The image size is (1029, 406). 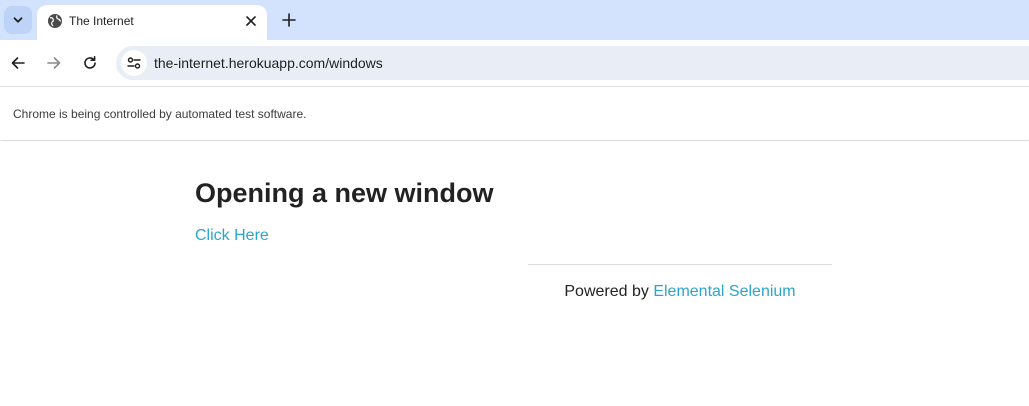 What do you see at coordinates (152, 22) in the screenshot?
I see `active-tab: The Internet` at bounding box center [152, 22].